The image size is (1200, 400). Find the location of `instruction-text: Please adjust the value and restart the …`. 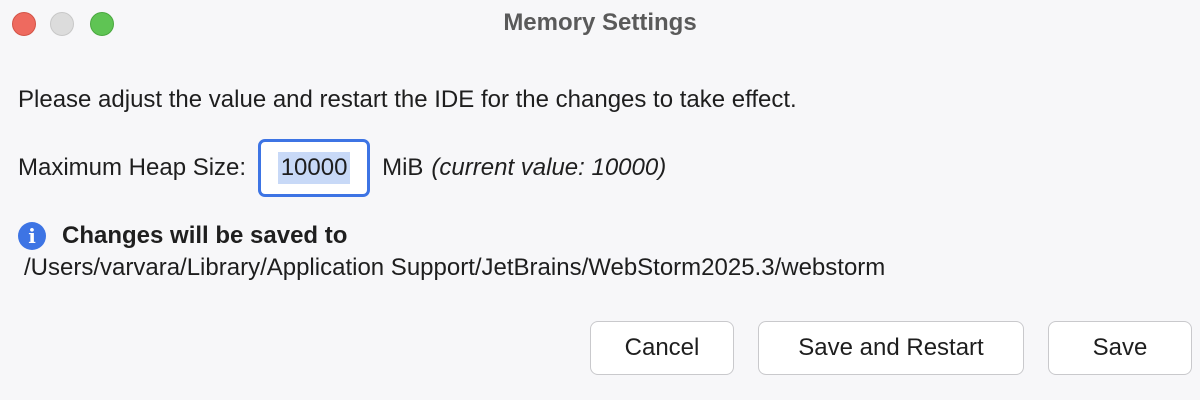

instruction-text: Please adjust the value and restart the … is located at coordinates (407, 99).